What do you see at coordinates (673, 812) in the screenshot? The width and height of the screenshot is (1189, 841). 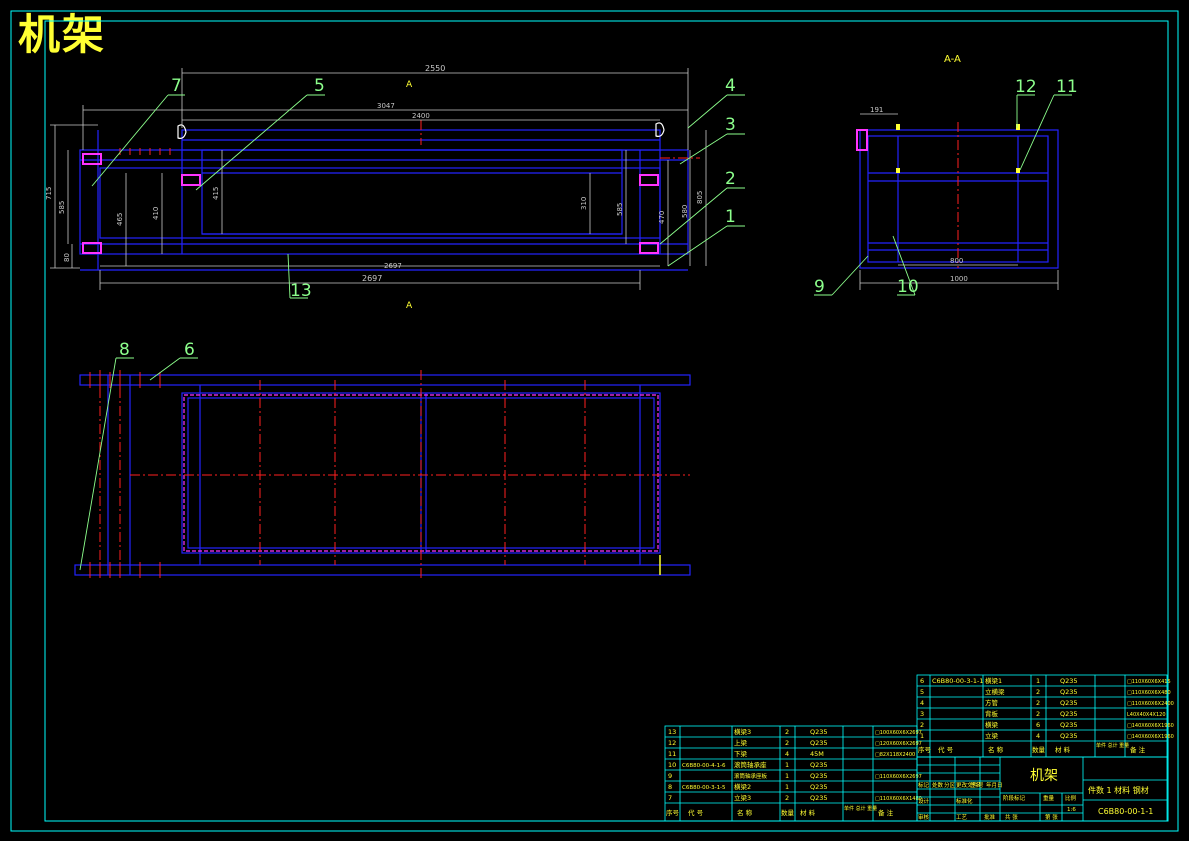 I see `svg-text: 序号` at bounding box center [673, 812].